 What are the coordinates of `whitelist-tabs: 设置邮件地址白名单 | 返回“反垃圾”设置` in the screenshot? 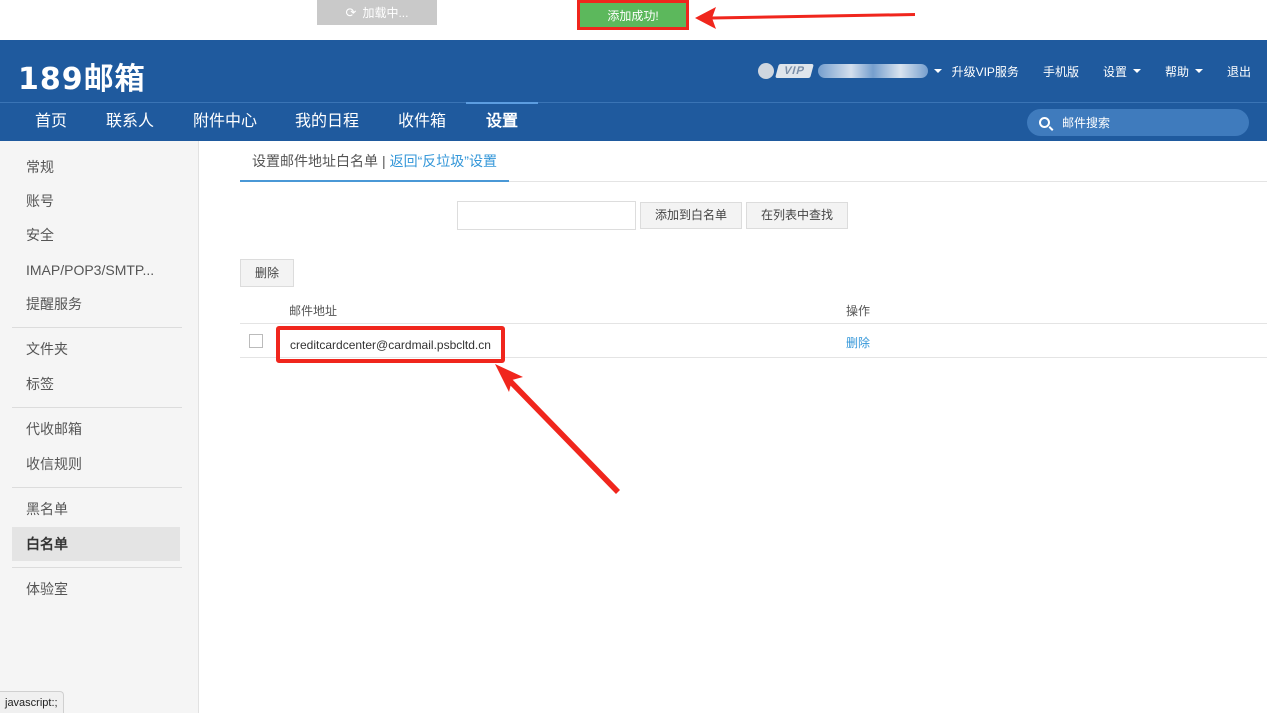 It's located at (753, 161).